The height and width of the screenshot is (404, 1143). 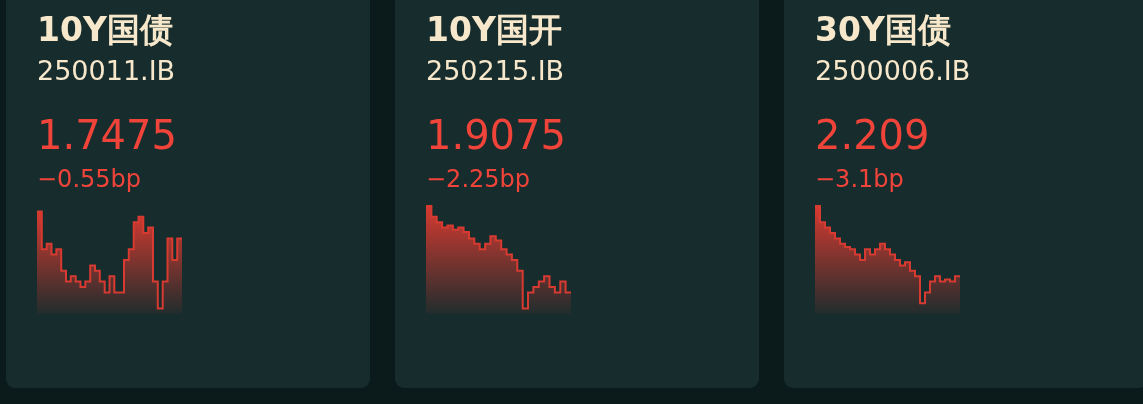 I want to click on yield-value: 1.7475, so click(x=107, y=135).